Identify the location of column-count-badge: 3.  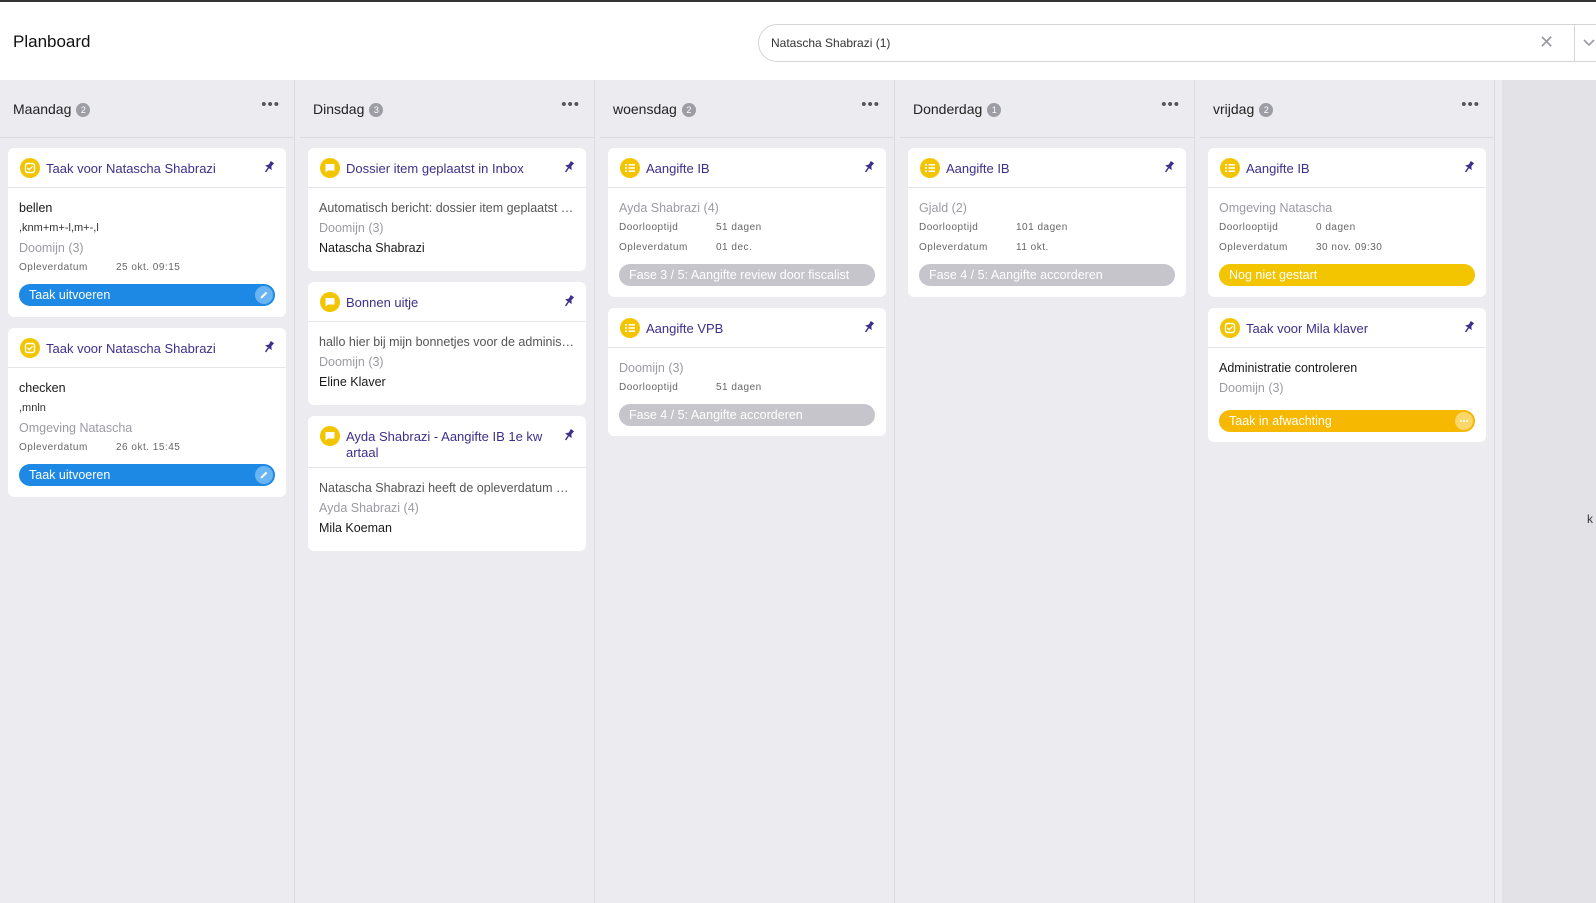
(376, 110).